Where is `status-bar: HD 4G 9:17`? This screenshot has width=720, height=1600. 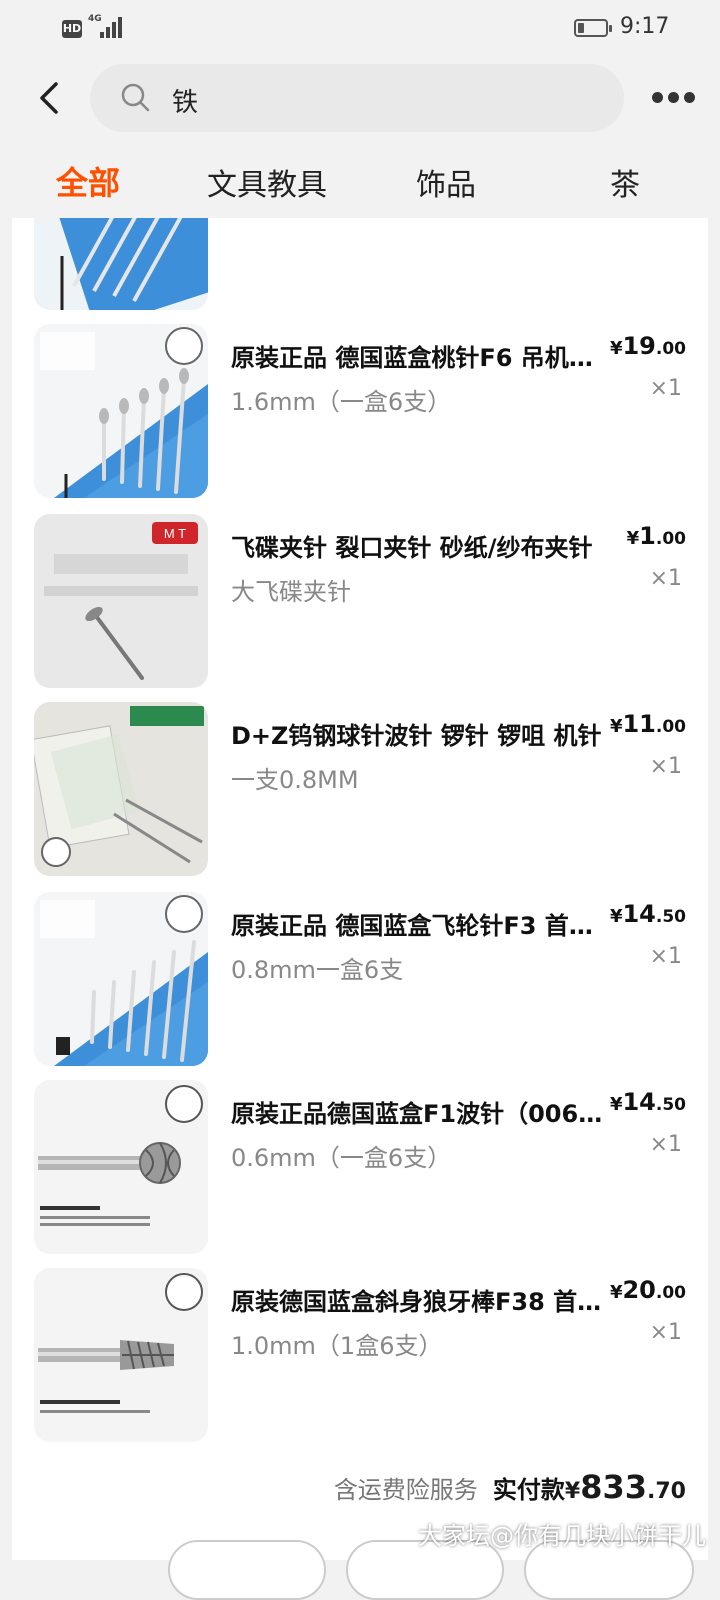
status-bar: HD 4G 9:17 is located at coordinates (360, 29).